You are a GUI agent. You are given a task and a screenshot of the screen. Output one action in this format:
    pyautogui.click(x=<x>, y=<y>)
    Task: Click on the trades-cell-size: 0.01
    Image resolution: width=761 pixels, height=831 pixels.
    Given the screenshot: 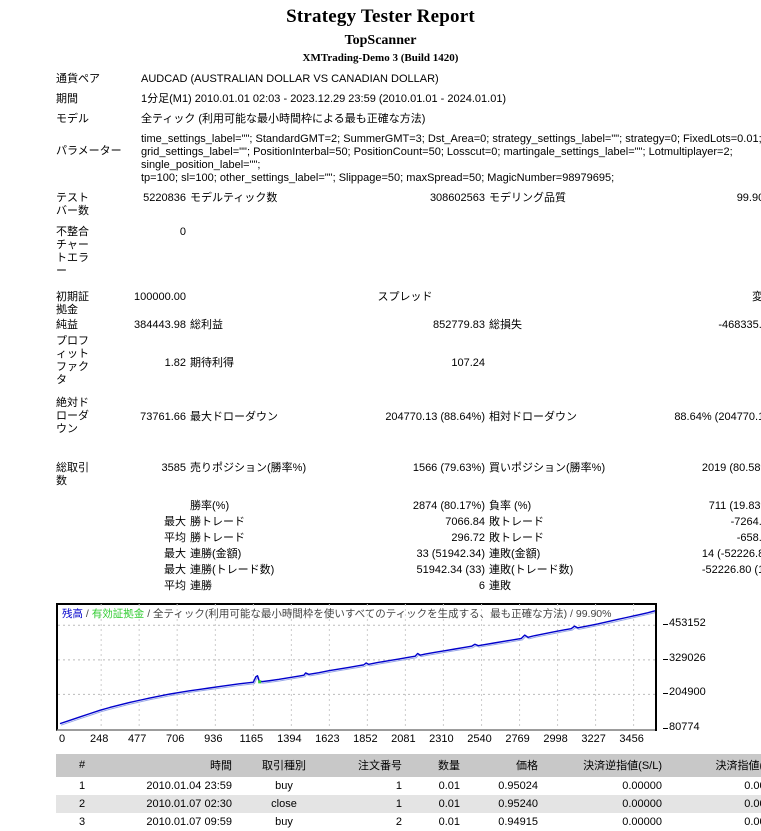 What is the action you would take?
    pyautogui.click(x=449, y=822)
    